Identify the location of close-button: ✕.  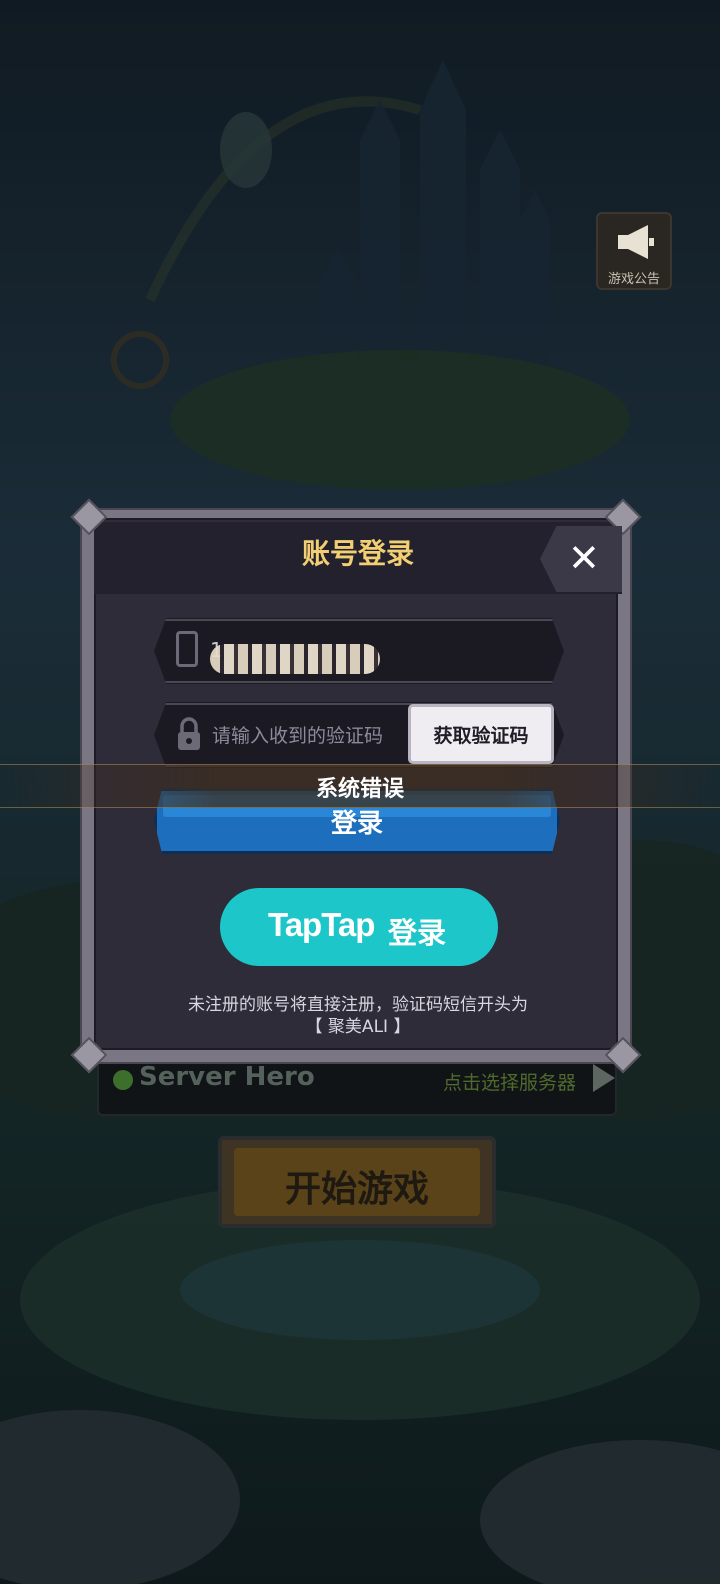
(581, 559).